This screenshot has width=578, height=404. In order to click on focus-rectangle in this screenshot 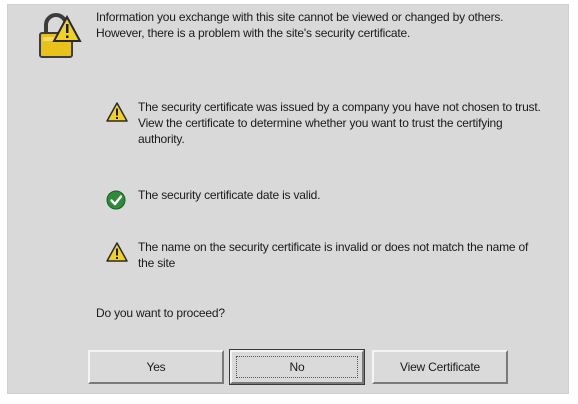, I will do `click(297, 367)`.